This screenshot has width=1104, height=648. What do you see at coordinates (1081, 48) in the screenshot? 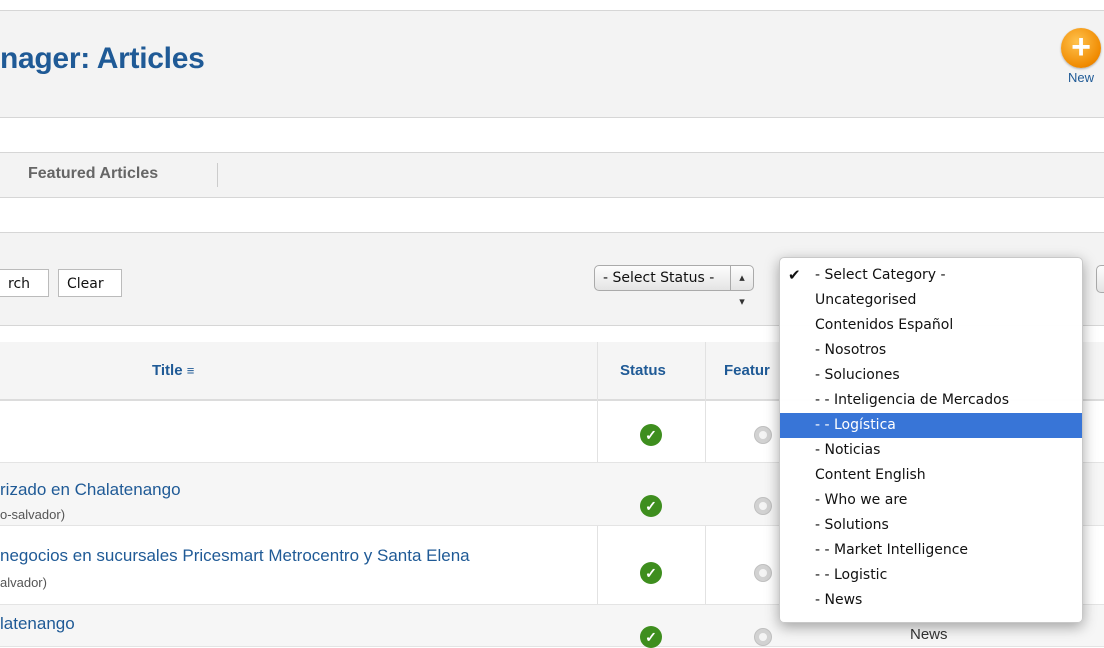
I see `plus-icon: +` at bounding box center [1081, 48].